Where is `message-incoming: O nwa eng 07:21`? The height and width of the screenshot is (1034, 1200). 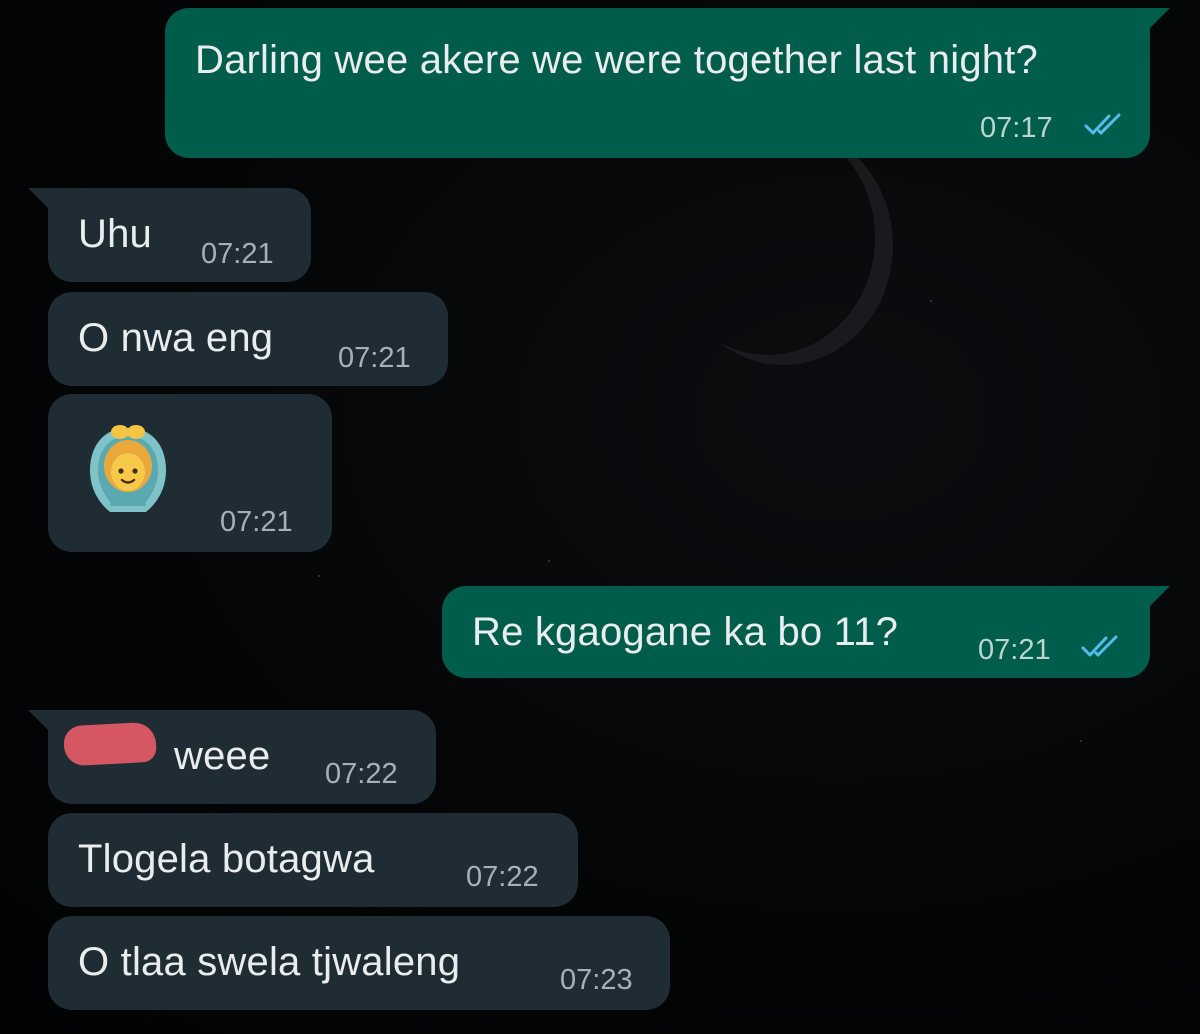 message-incoming: O nwa eng 07:21 is located at coordinates (248, 339).